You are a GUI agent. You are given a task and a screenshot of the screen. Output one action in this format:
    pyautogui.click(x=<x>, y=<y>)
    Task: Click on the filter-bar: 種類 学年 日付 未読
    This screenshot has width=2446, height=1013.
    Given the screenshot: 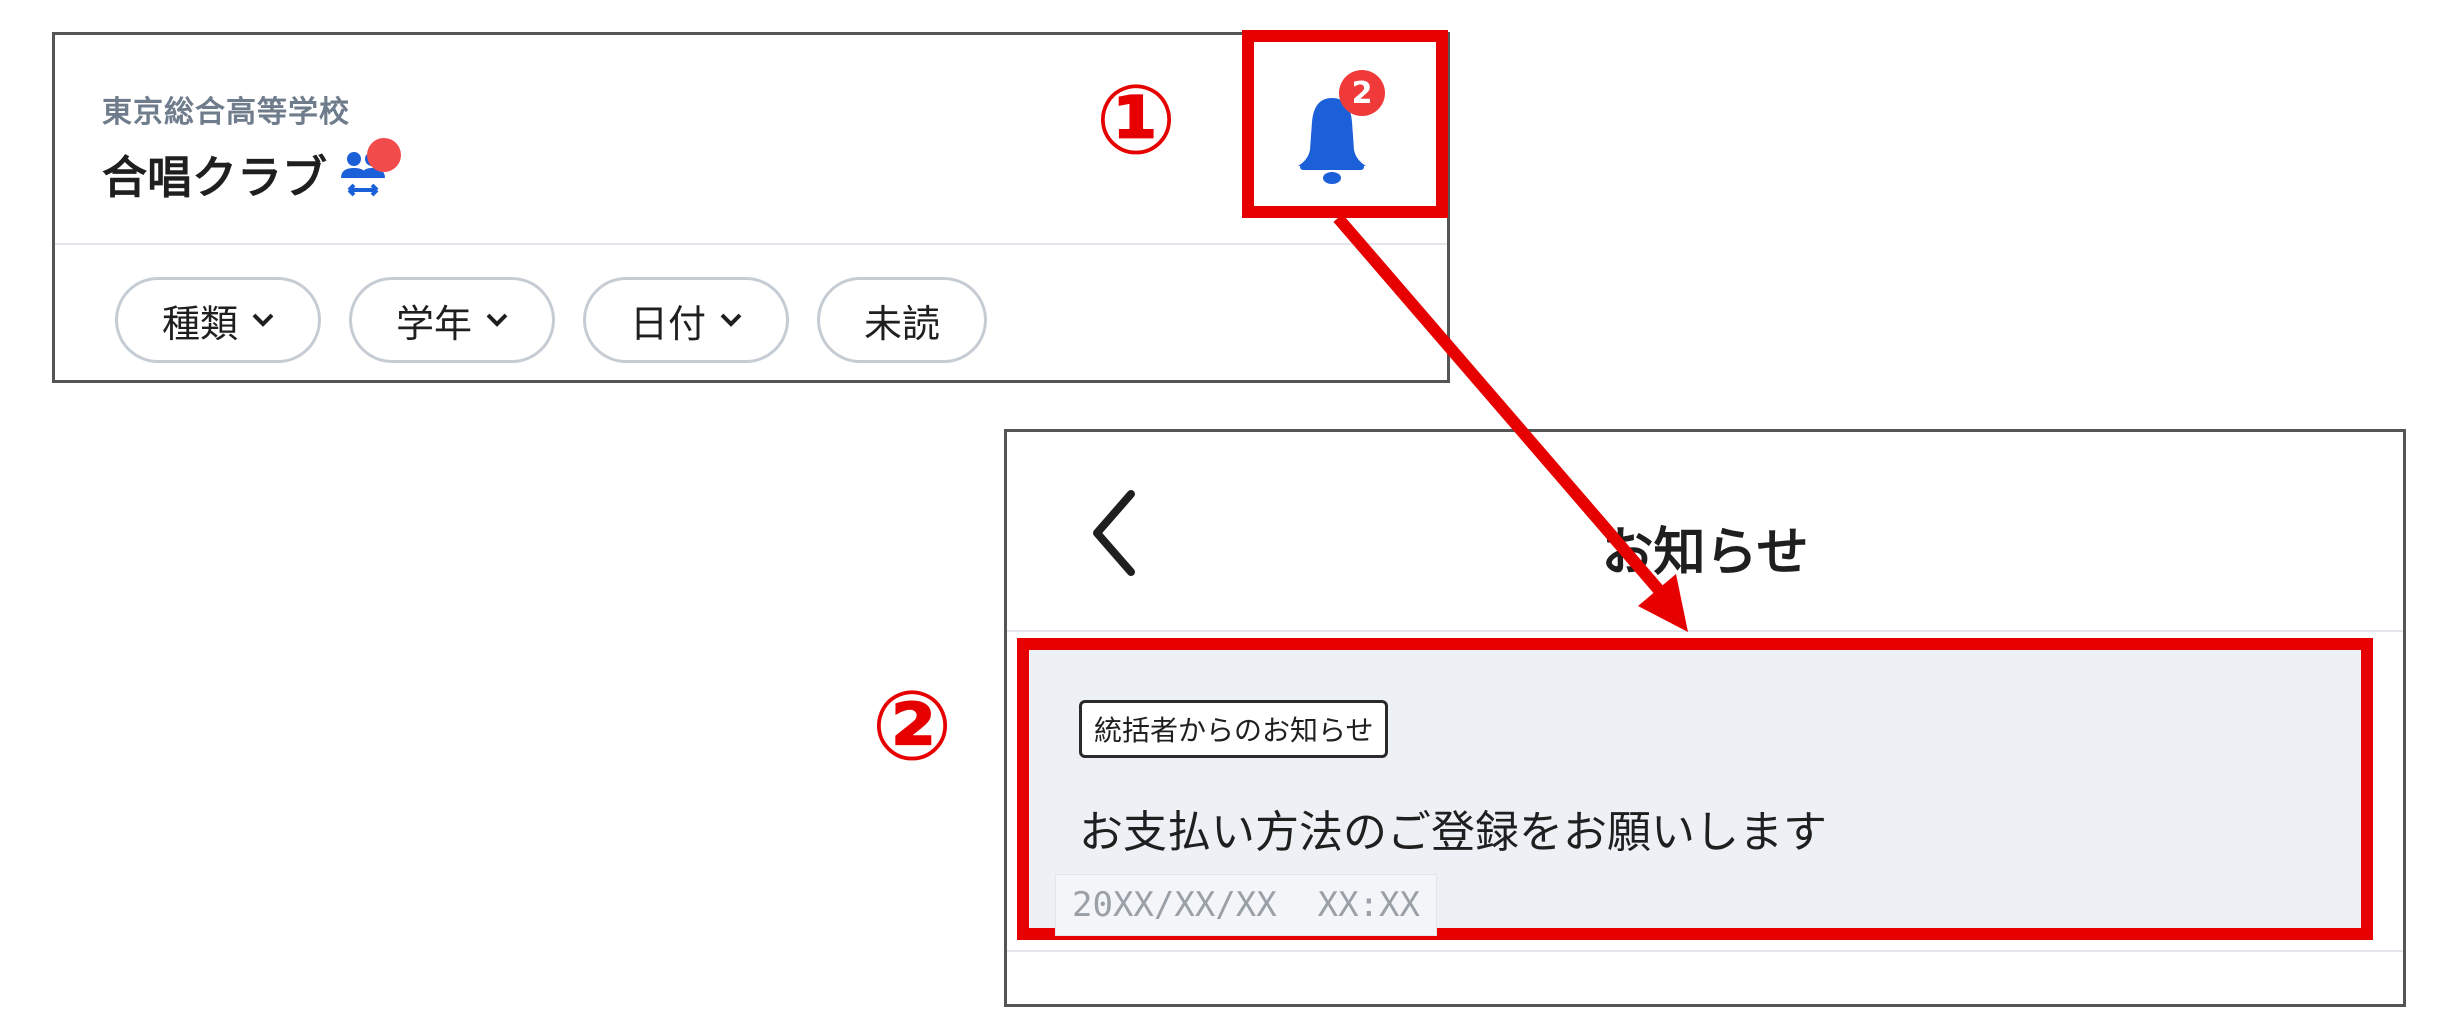 What is the action you would take?
    pyautogui.click(x=551, y=320)
    